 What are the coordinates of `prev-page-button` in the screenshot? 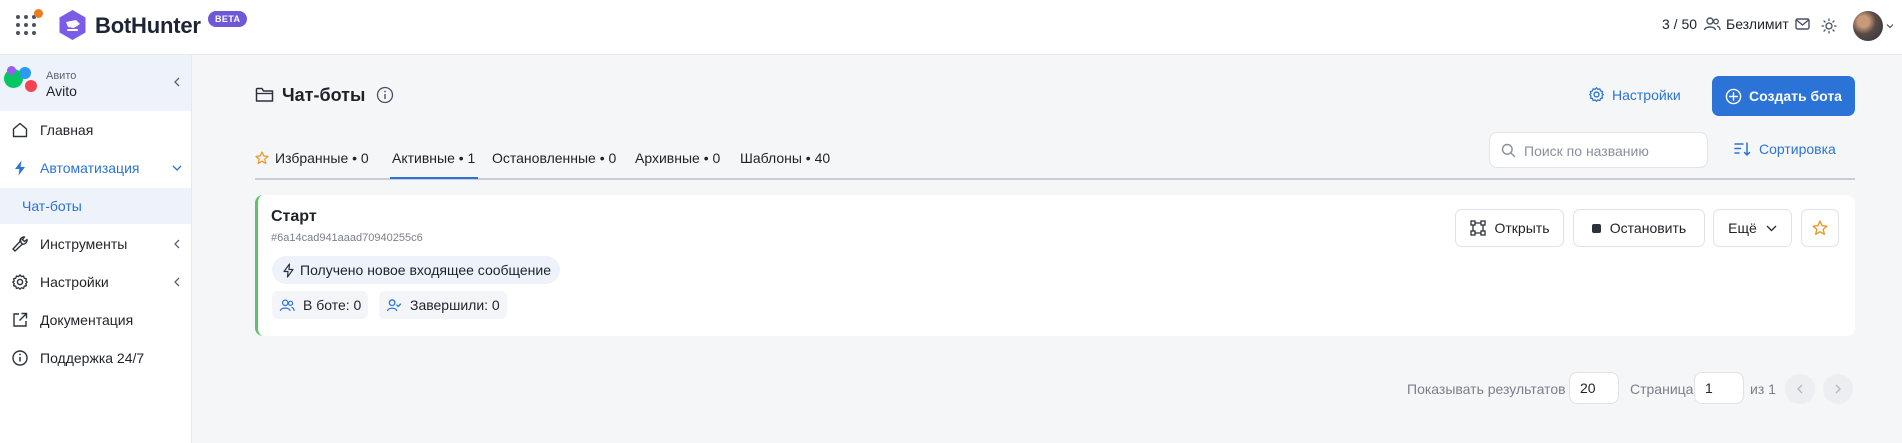 It's located at (1800, 389).